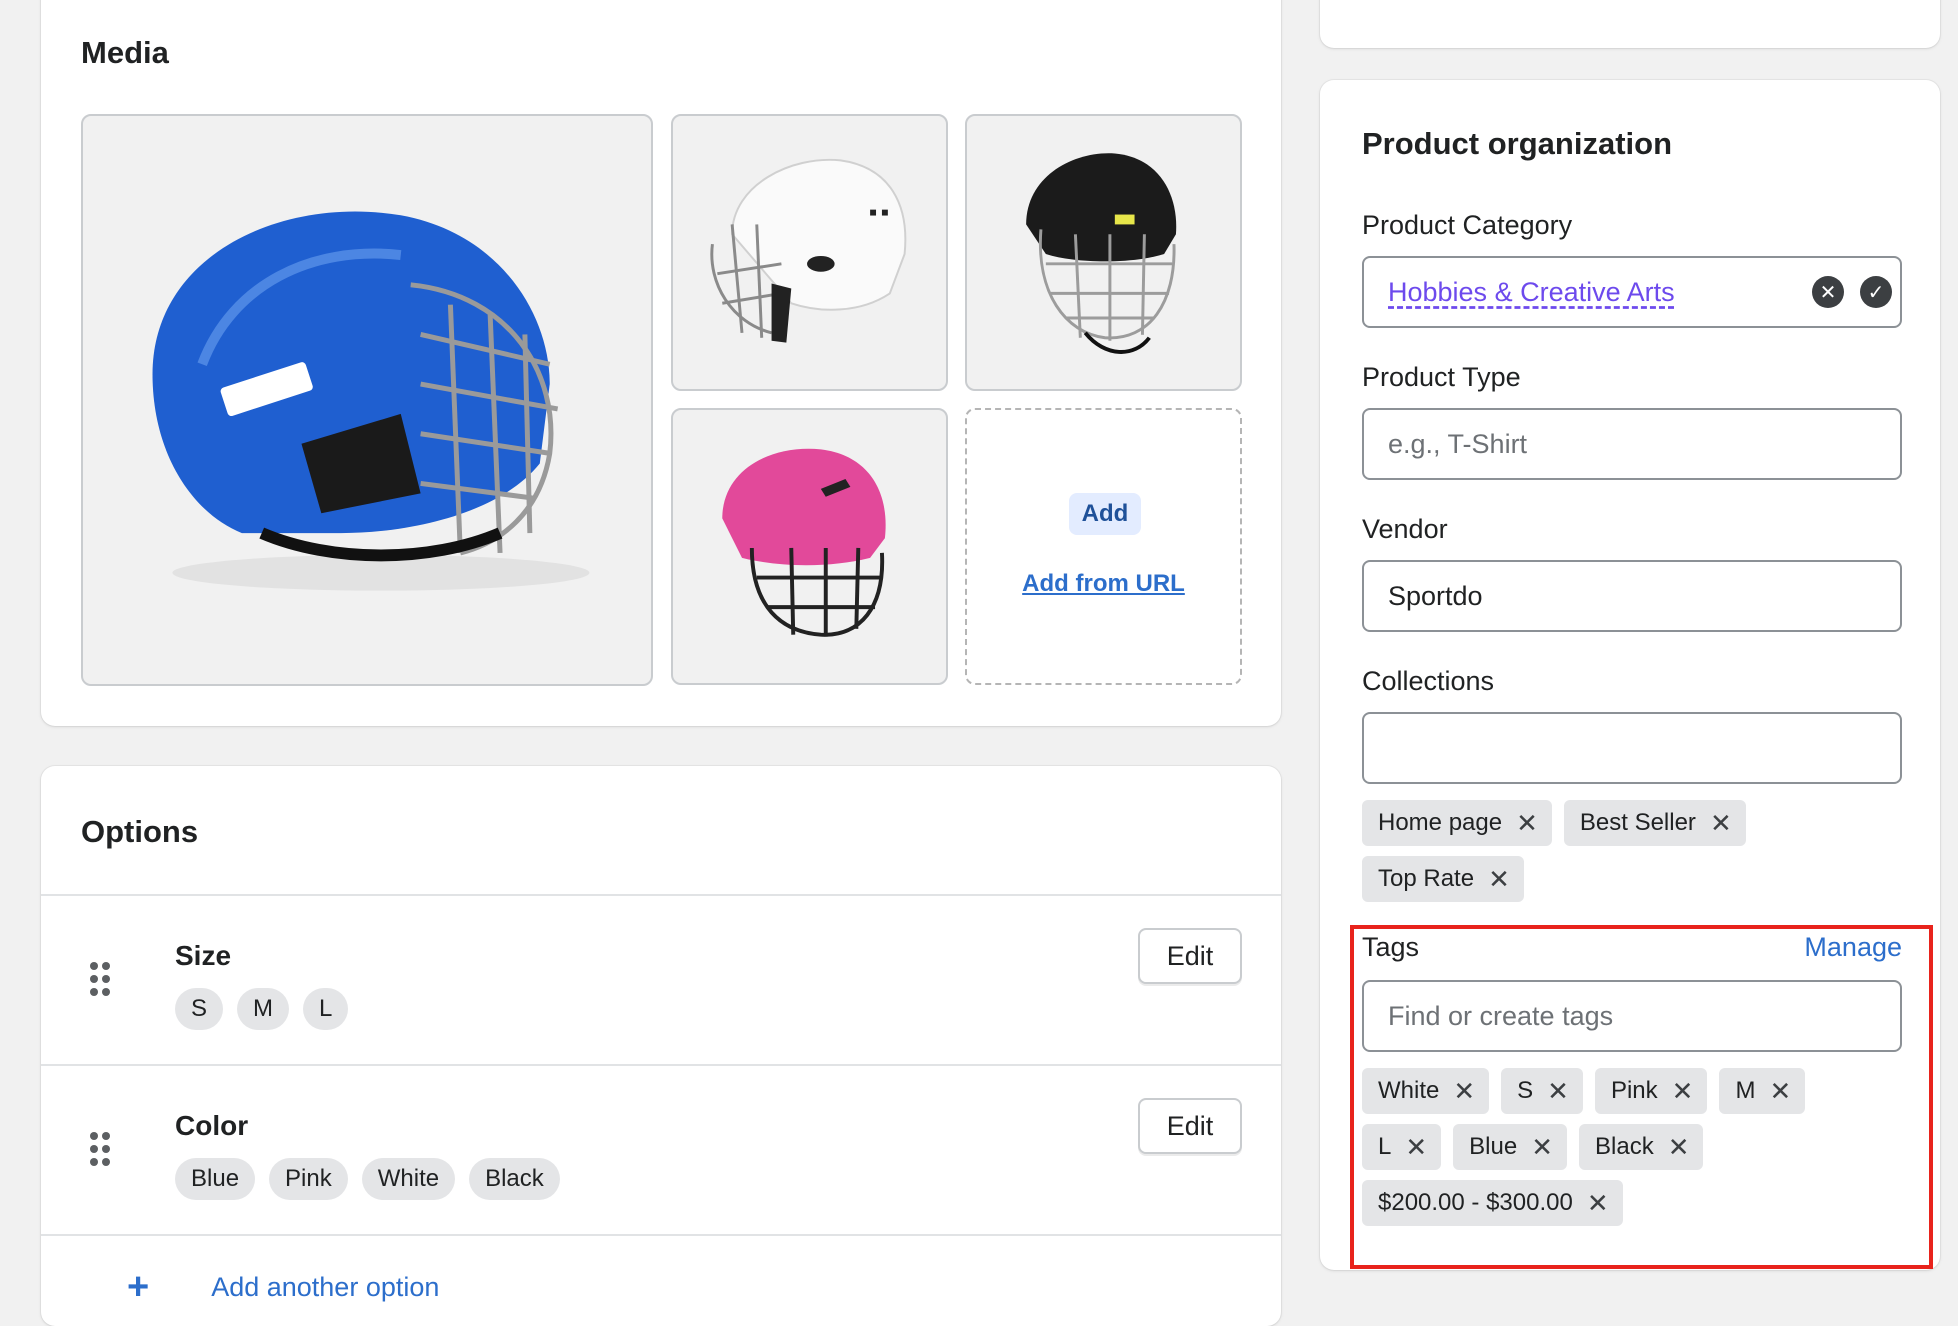  What do you see at coordinates (1428, 681) in the screenshot?
I see `collections-label: Collections` at bounding box center [1428, 681].